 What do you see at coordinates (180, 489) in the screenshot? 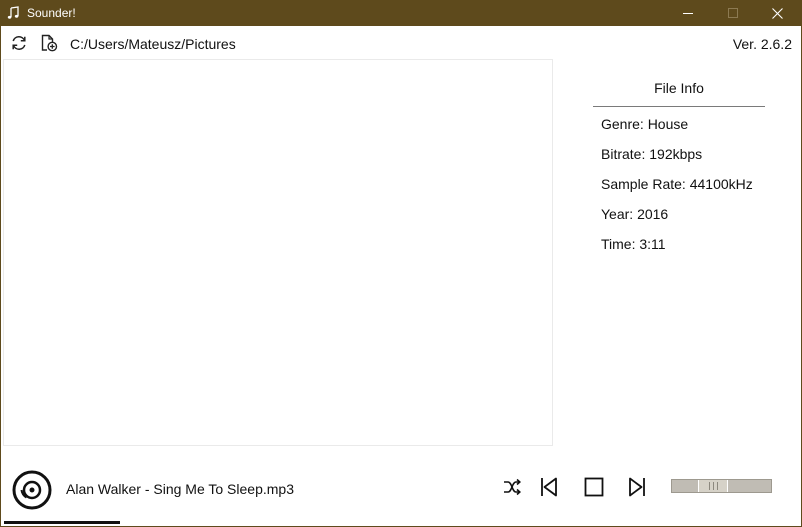
I see `now-playing-track: Alan Walker - Sing Me To Sleep.mp3` at bounding box center [180, 489].